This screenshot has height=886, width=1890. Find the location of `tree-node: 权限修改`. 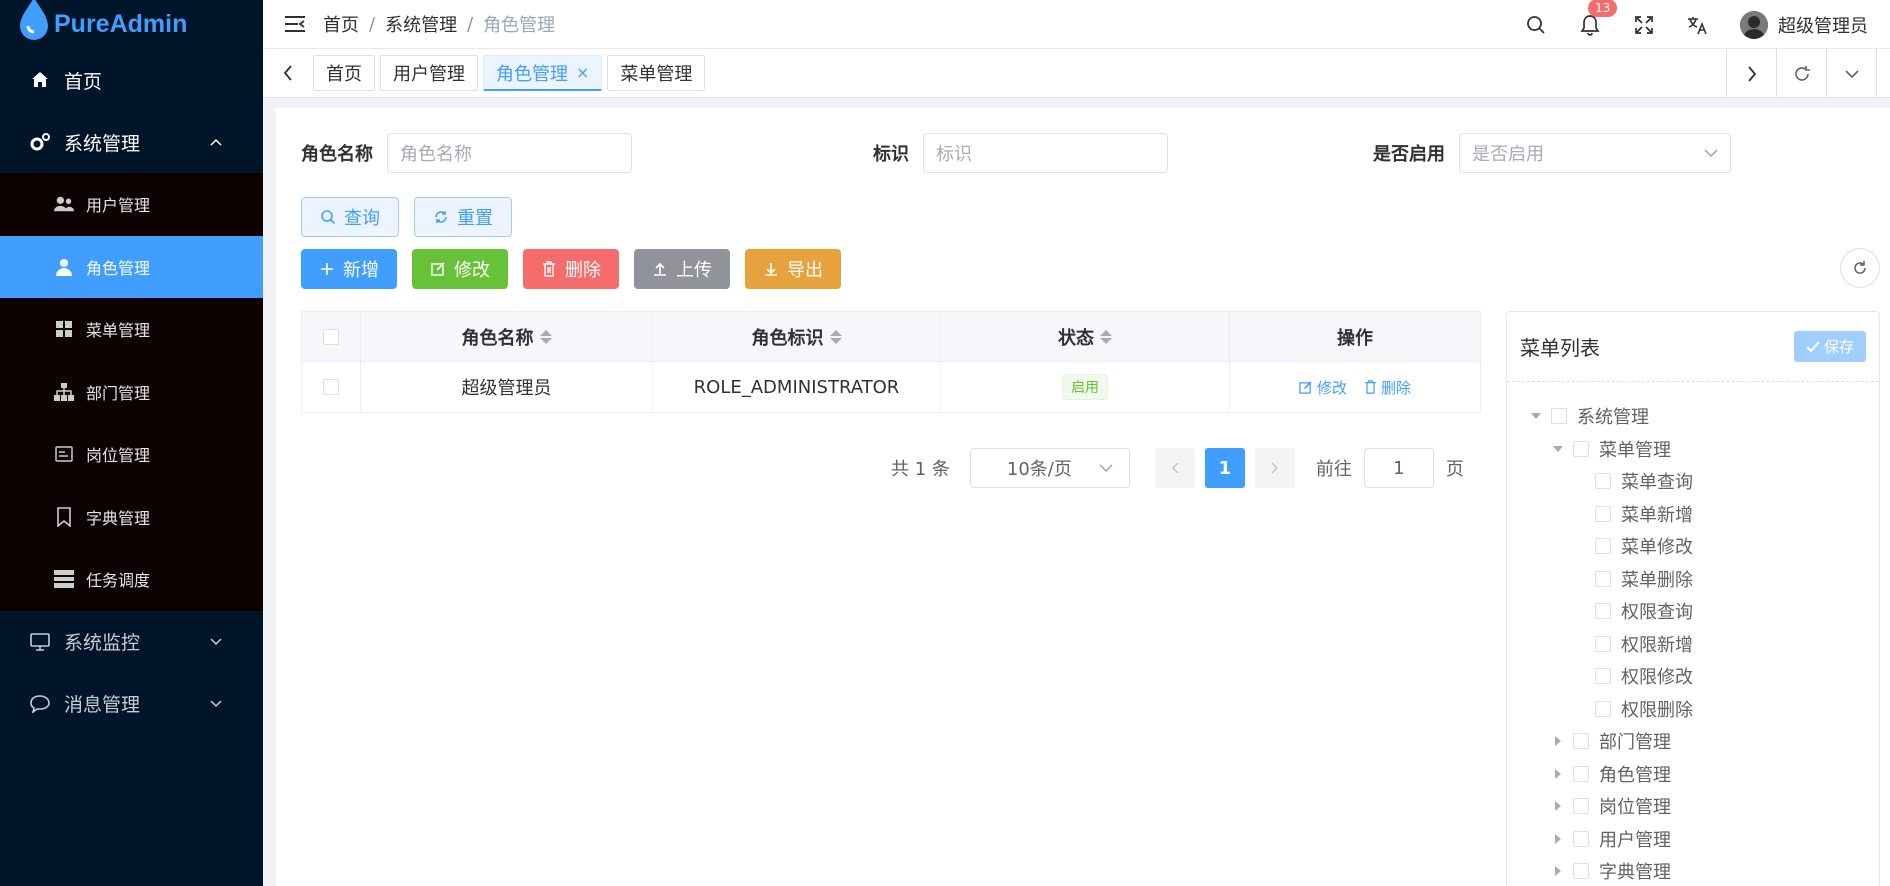

tree-node: 权限修改 is located at coordinates (1693, 676).